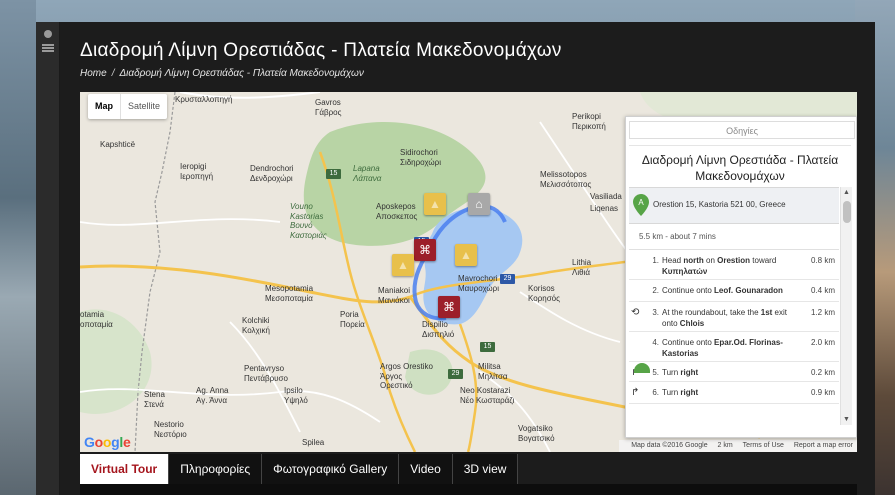  Describe the element at coordinates (93, 73) in the screenshot. I see `breadcrumb-home-link: Home` at that location.